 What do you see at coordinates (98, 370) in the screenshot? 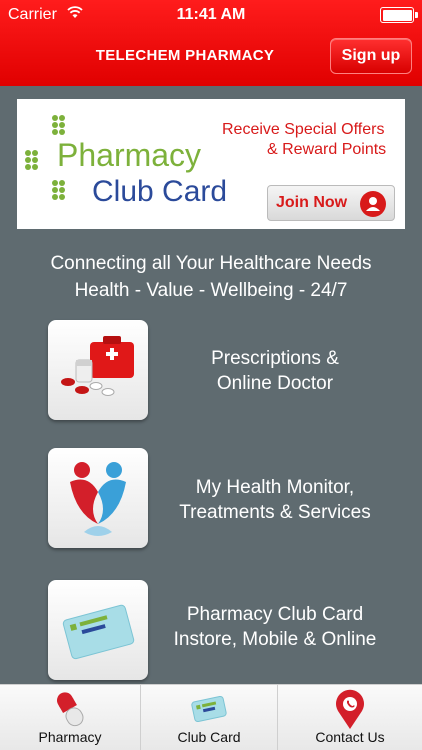
I see `first-aid-kit-icon` at bounding box center [98, 370].